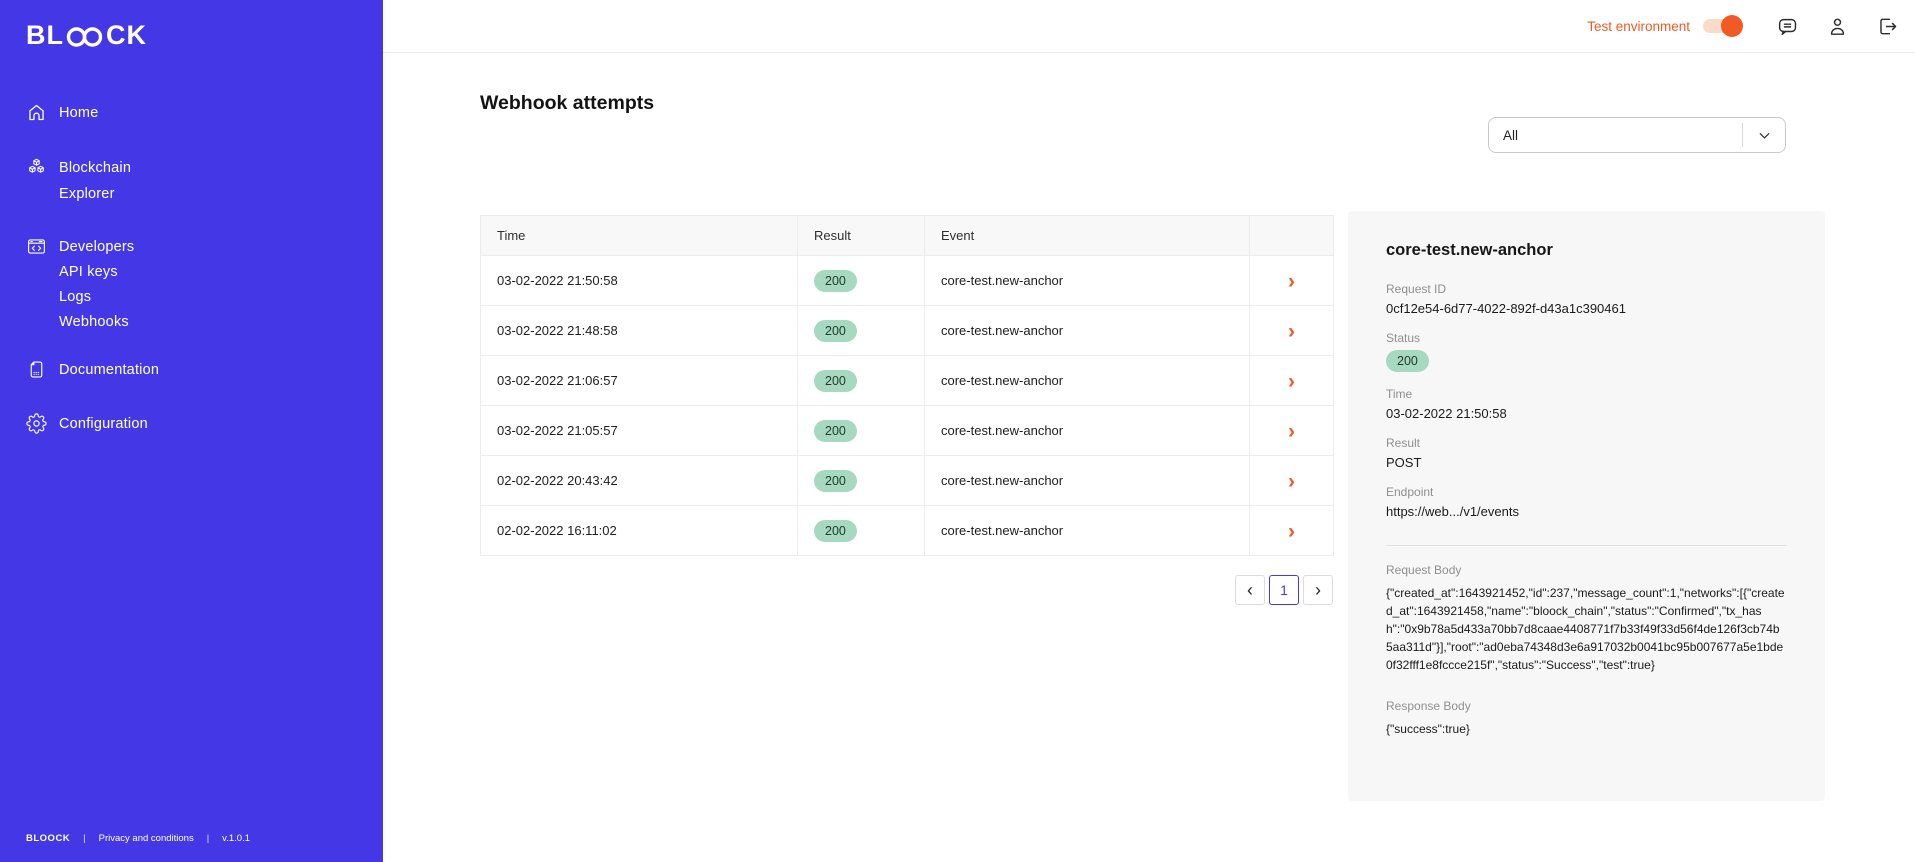 The height and width of the screenshot is (862, 1915). Describe the element at coordinates (567, 103) in the screenshot. I see `page-title: Webhook attempts` at that location.